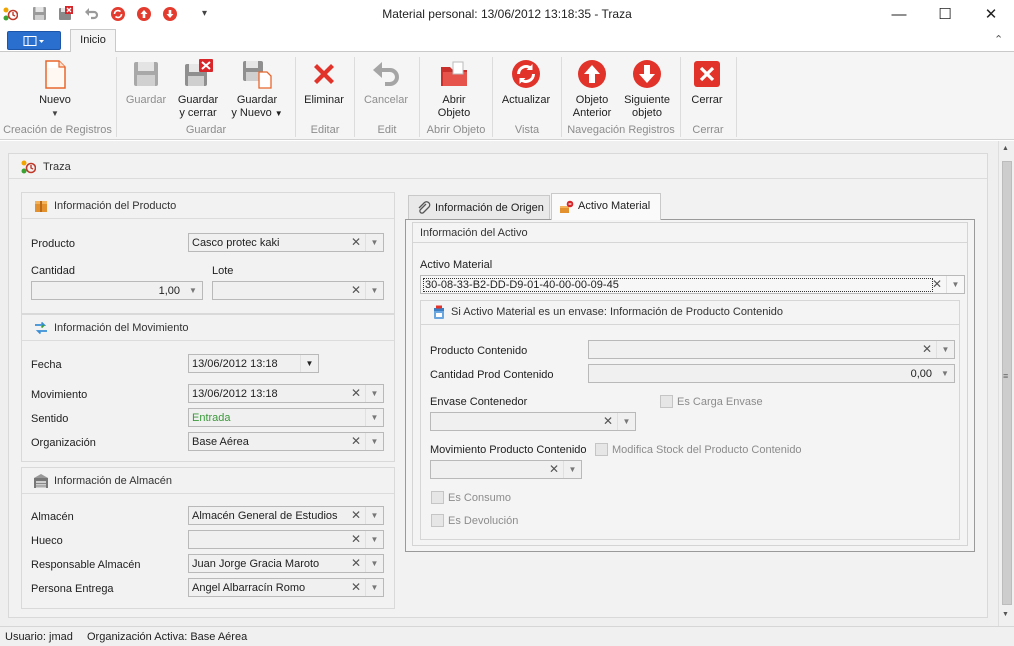 The image size is (1014, 646). I want to click on siguiente-objeto-button: Siguiente objeto, so click(647, 89).